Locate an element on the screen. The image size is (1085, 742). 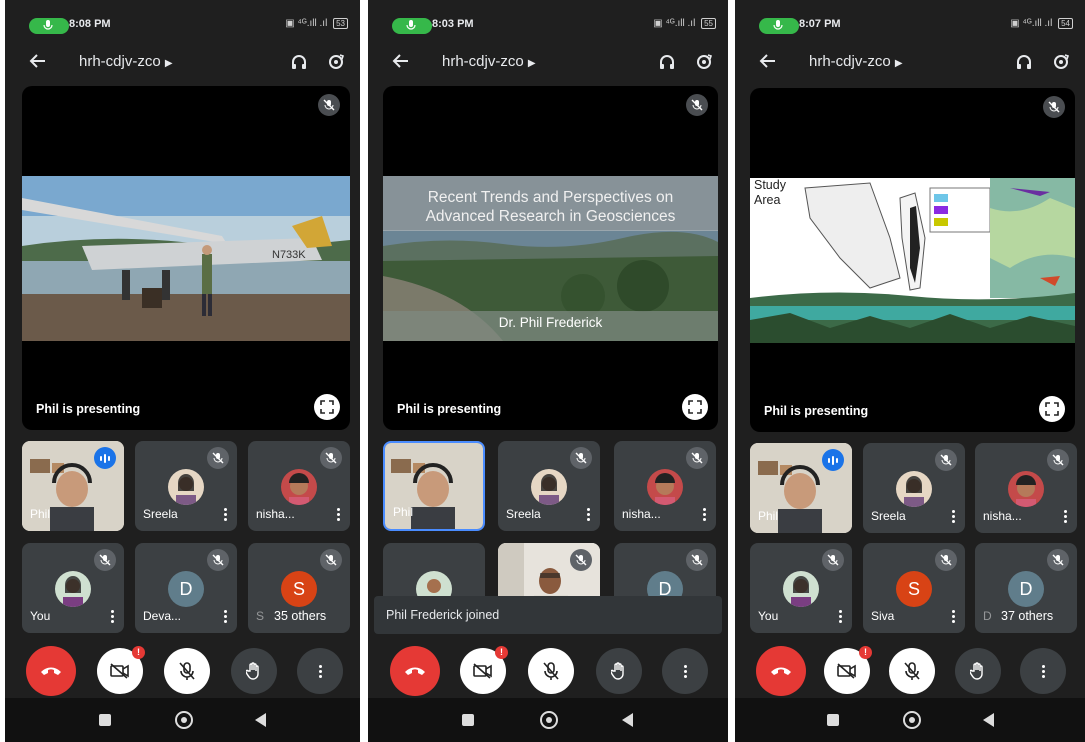
presentation-stage: Study Area Phil is presenting is located at coordinates (912, 260).